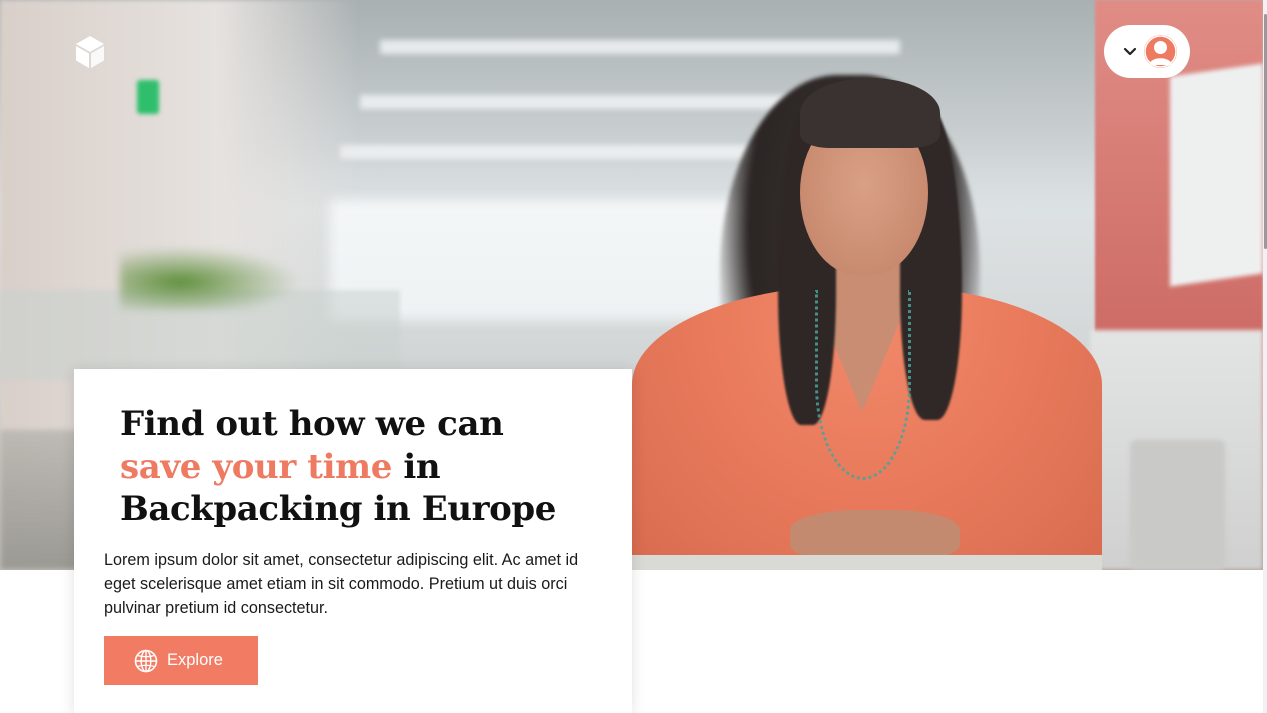 This screenshot has width=1267, height=713. What do you see at coordinates (1160, 51) in the screenshot?
I see `user-avatar-icon` at bounding box center [1160, 51].